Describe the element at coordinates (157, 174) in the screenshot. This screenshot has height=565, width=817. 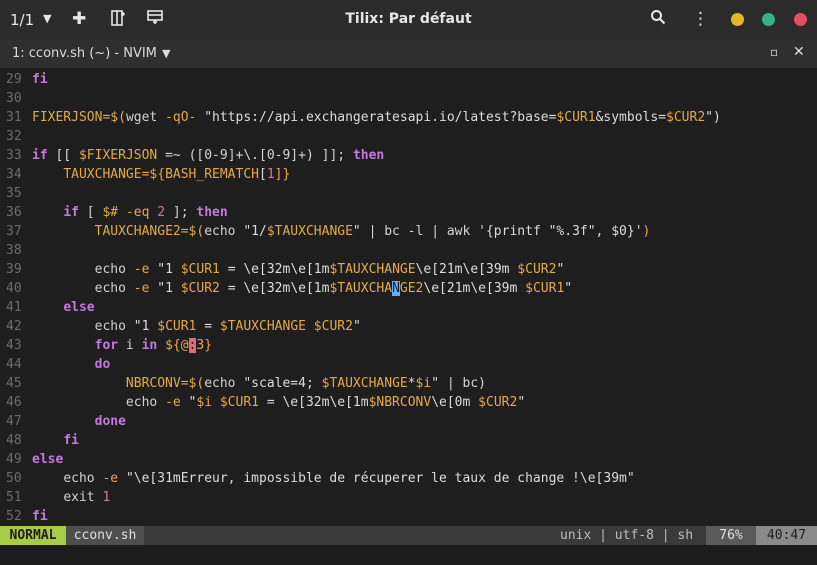
I see `code-token: ${` at that location.